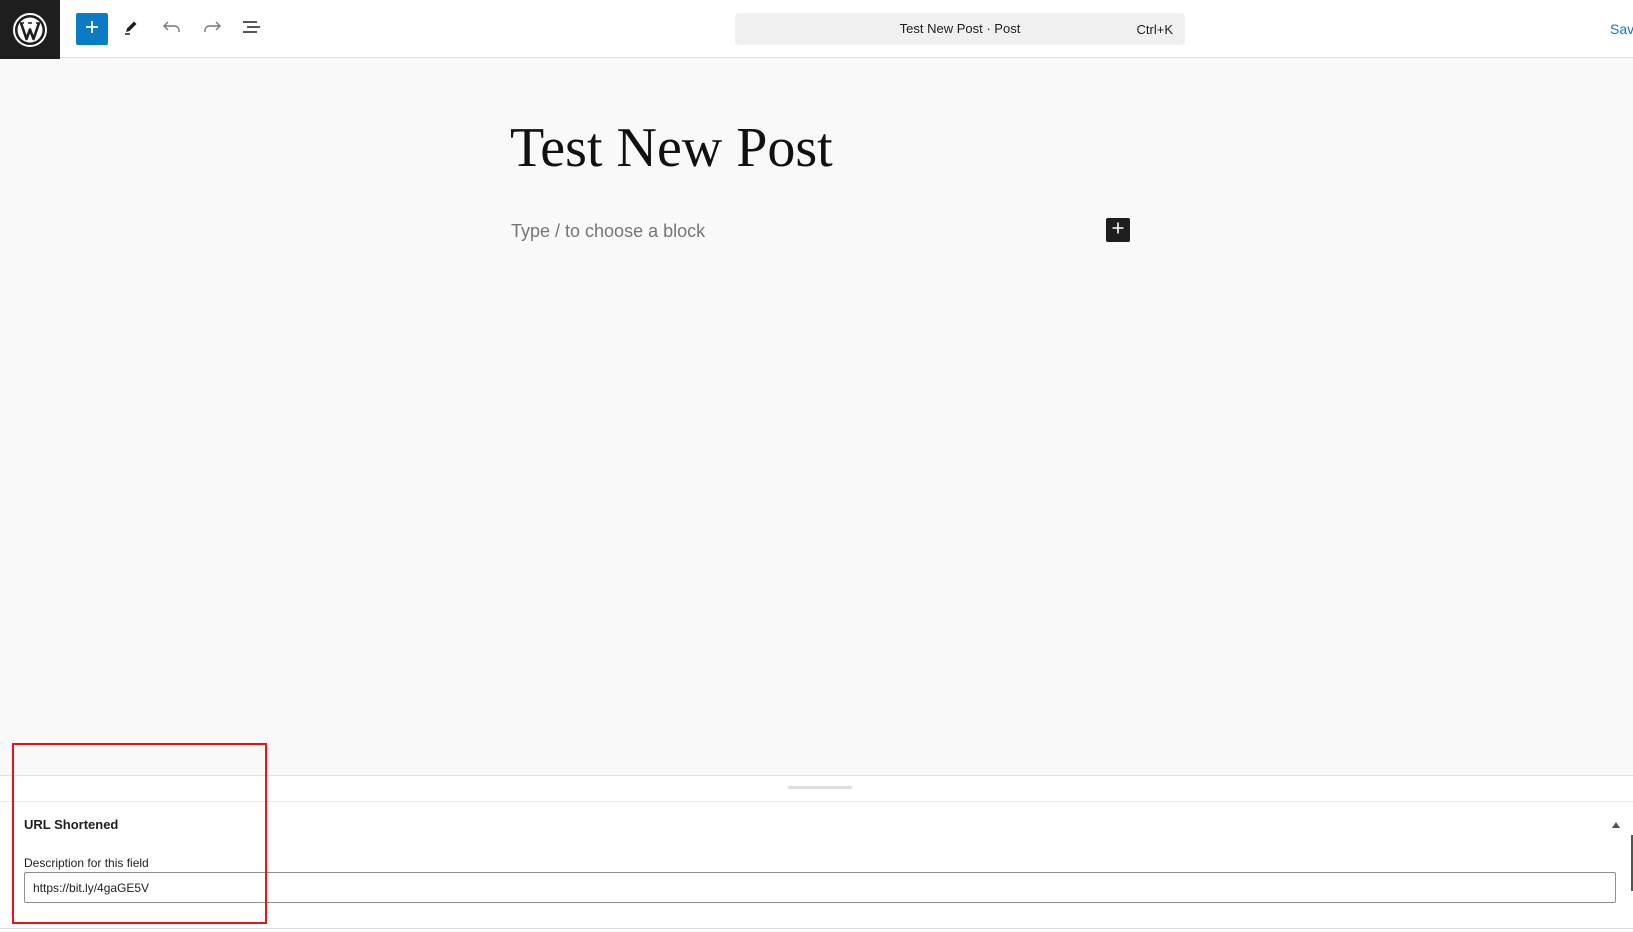 Image resolution: width=1633 pixels, height=932 pixels. I want to click on redo-icon, so click(212, 29).